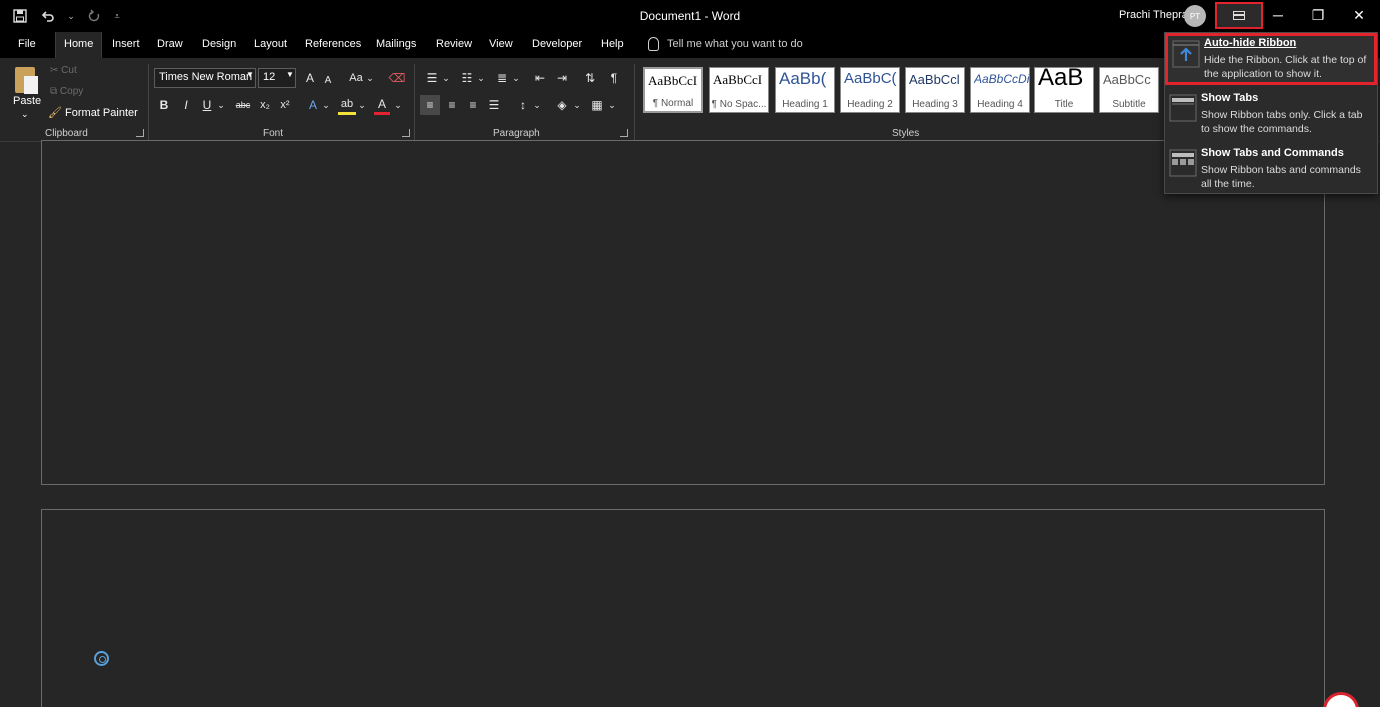  I want to click on grow-font-button: A, so click(310, 78).